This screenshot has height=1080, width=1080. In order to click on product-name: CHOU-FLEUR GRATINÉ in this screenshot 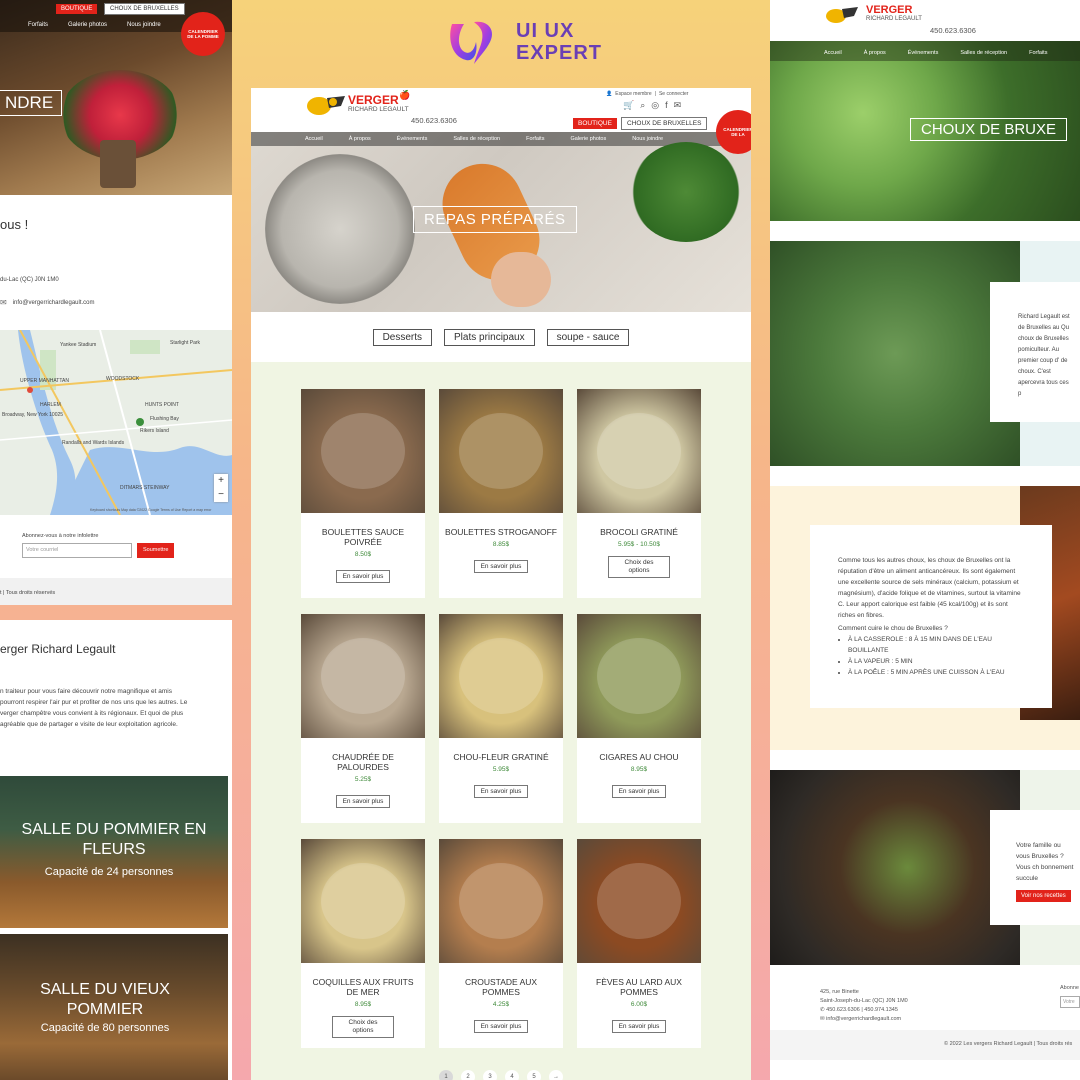, I will do `click(501, 757)`.